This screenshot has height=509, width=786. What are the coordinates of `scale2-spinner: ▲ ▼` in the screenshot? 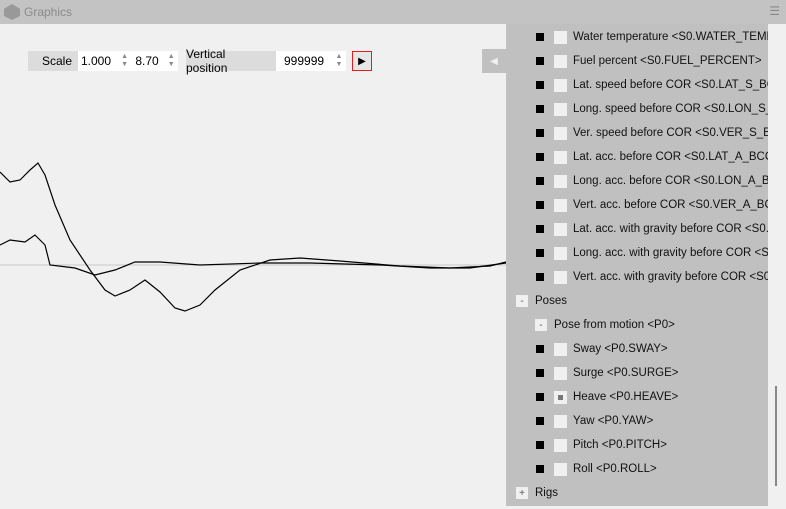 It's located at (171, 61).